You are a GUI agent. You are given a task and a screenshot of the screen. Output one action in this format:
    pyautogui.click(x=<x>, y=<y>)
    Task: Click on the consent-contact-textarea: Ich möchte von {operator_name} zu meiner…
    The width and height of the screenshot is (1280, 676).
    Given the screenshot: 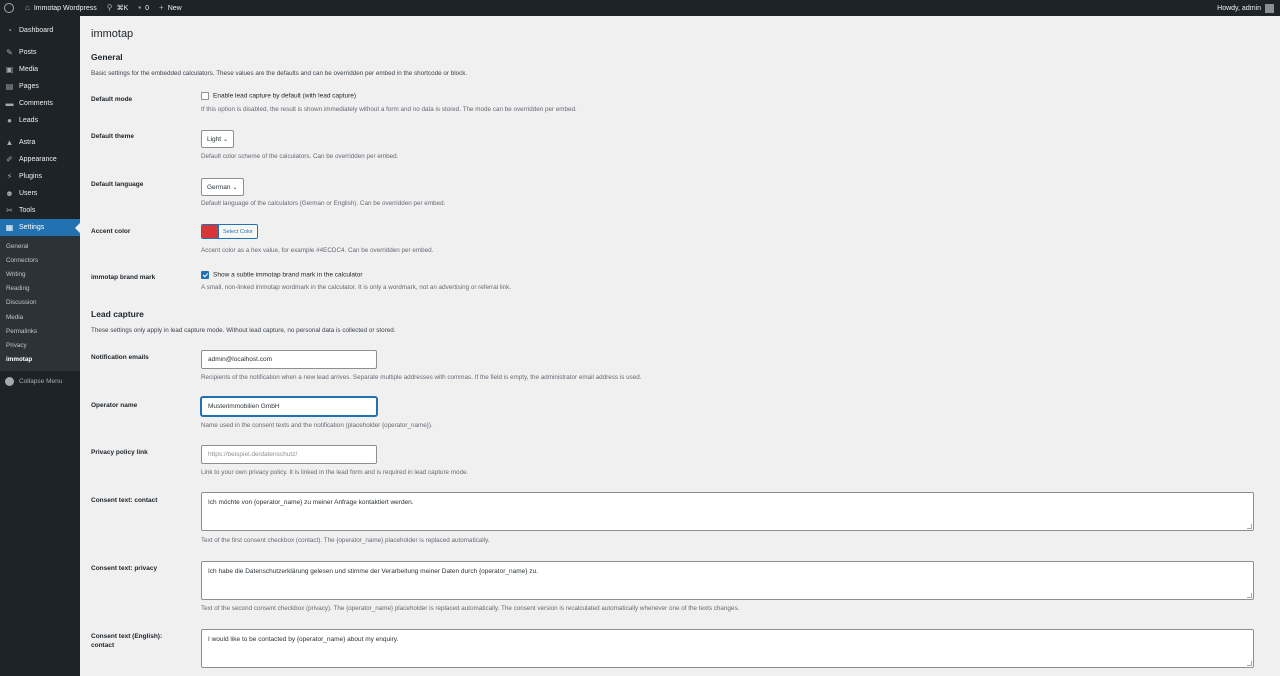 What is the action you would take?
    pyautogui.click(x=727, y=511)
    